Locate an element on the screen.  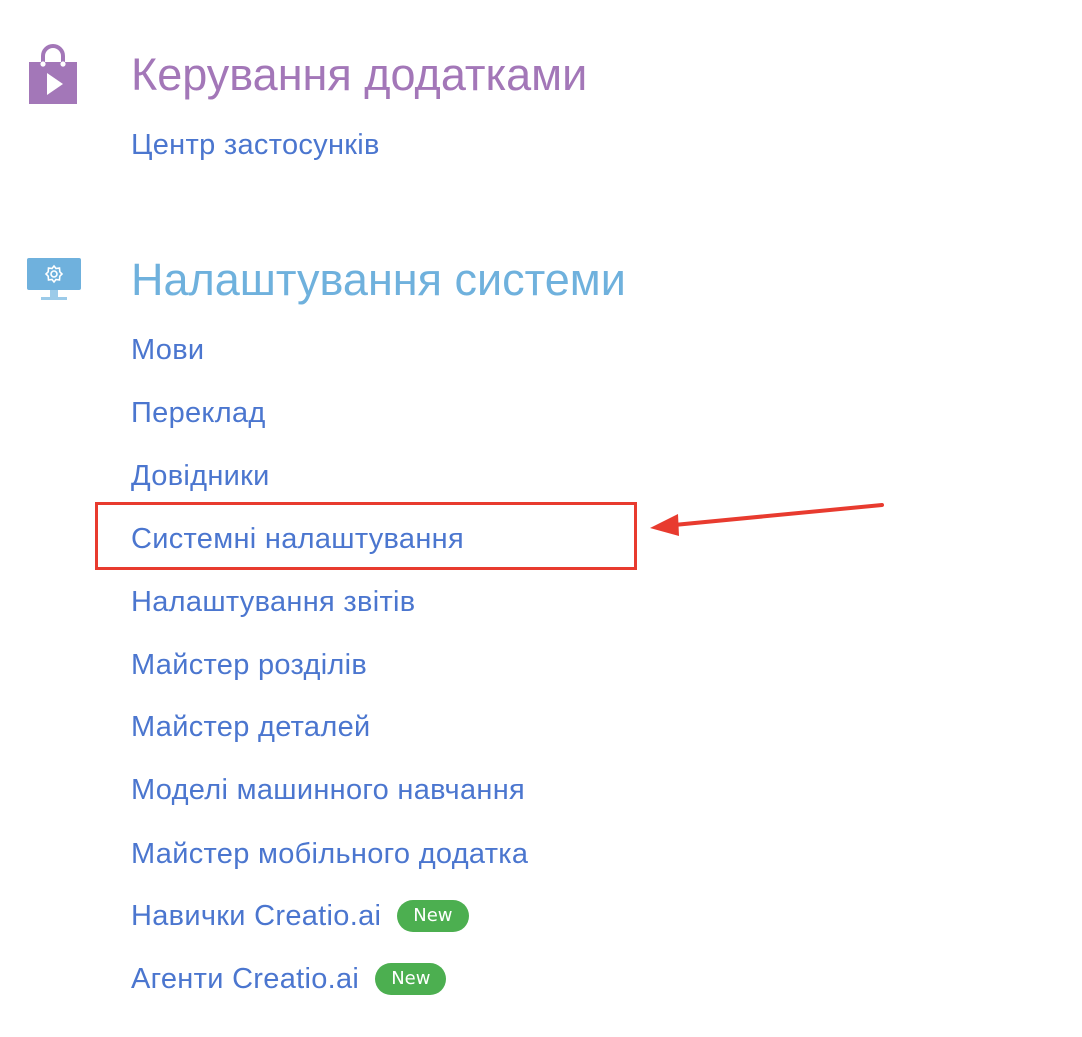
link-creatio-ai-agents: Агенти Creatio.ai New is located at coordinates (289, 979).